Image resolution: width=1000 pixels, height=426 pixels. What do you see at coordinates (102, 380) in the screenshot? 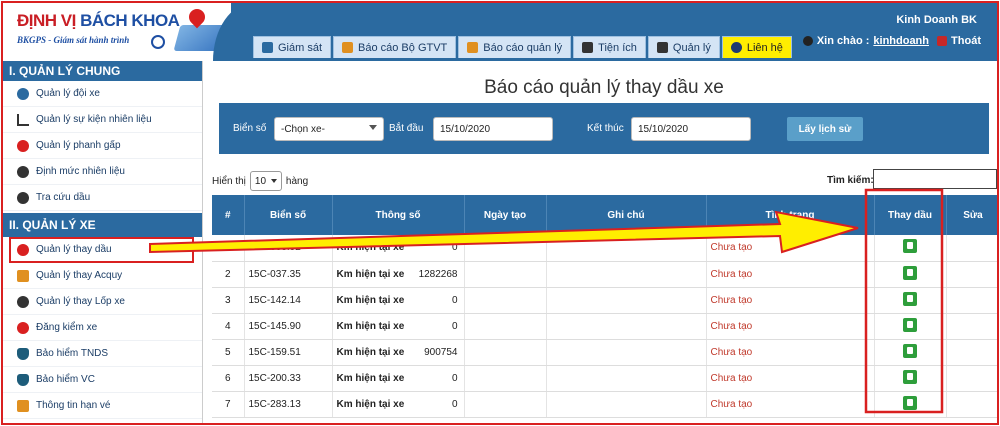
I see `sidebar-item-bao-hiem-vc: Bảo hiểm VC` at bounding box center [102, 380].